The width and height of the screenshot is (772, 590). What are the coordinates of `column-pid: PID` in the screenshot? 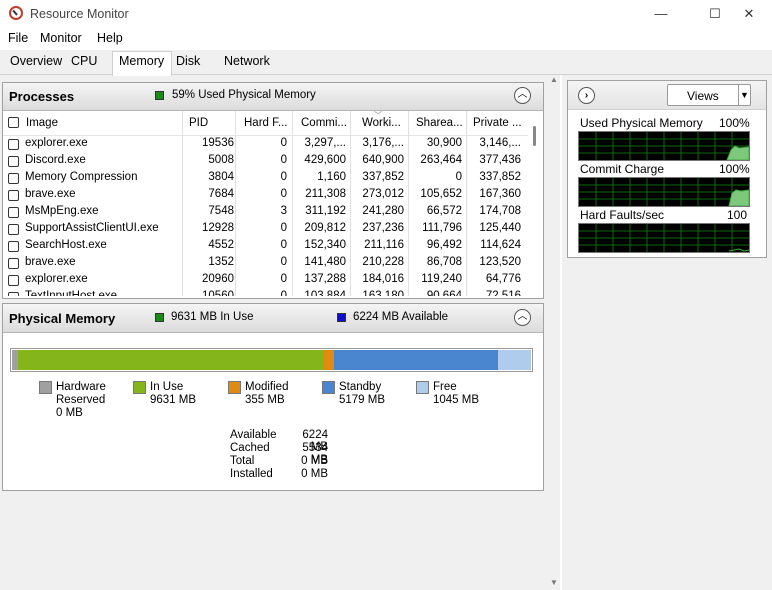 It's located at (198, 123).